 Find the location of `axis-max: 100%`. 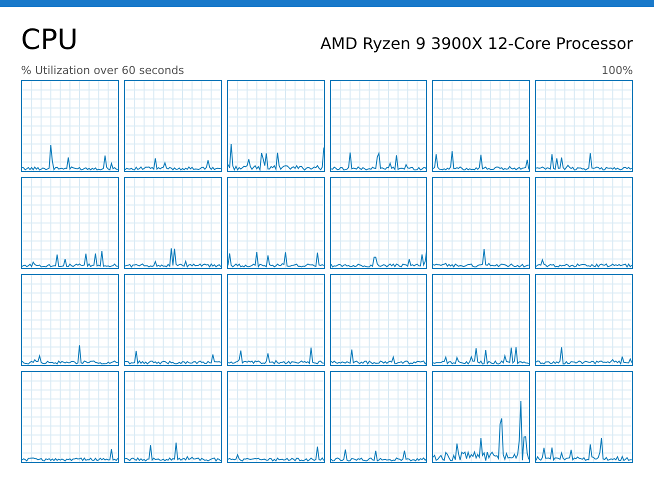

axis-max: 100% is located at coordinates (617, 71).